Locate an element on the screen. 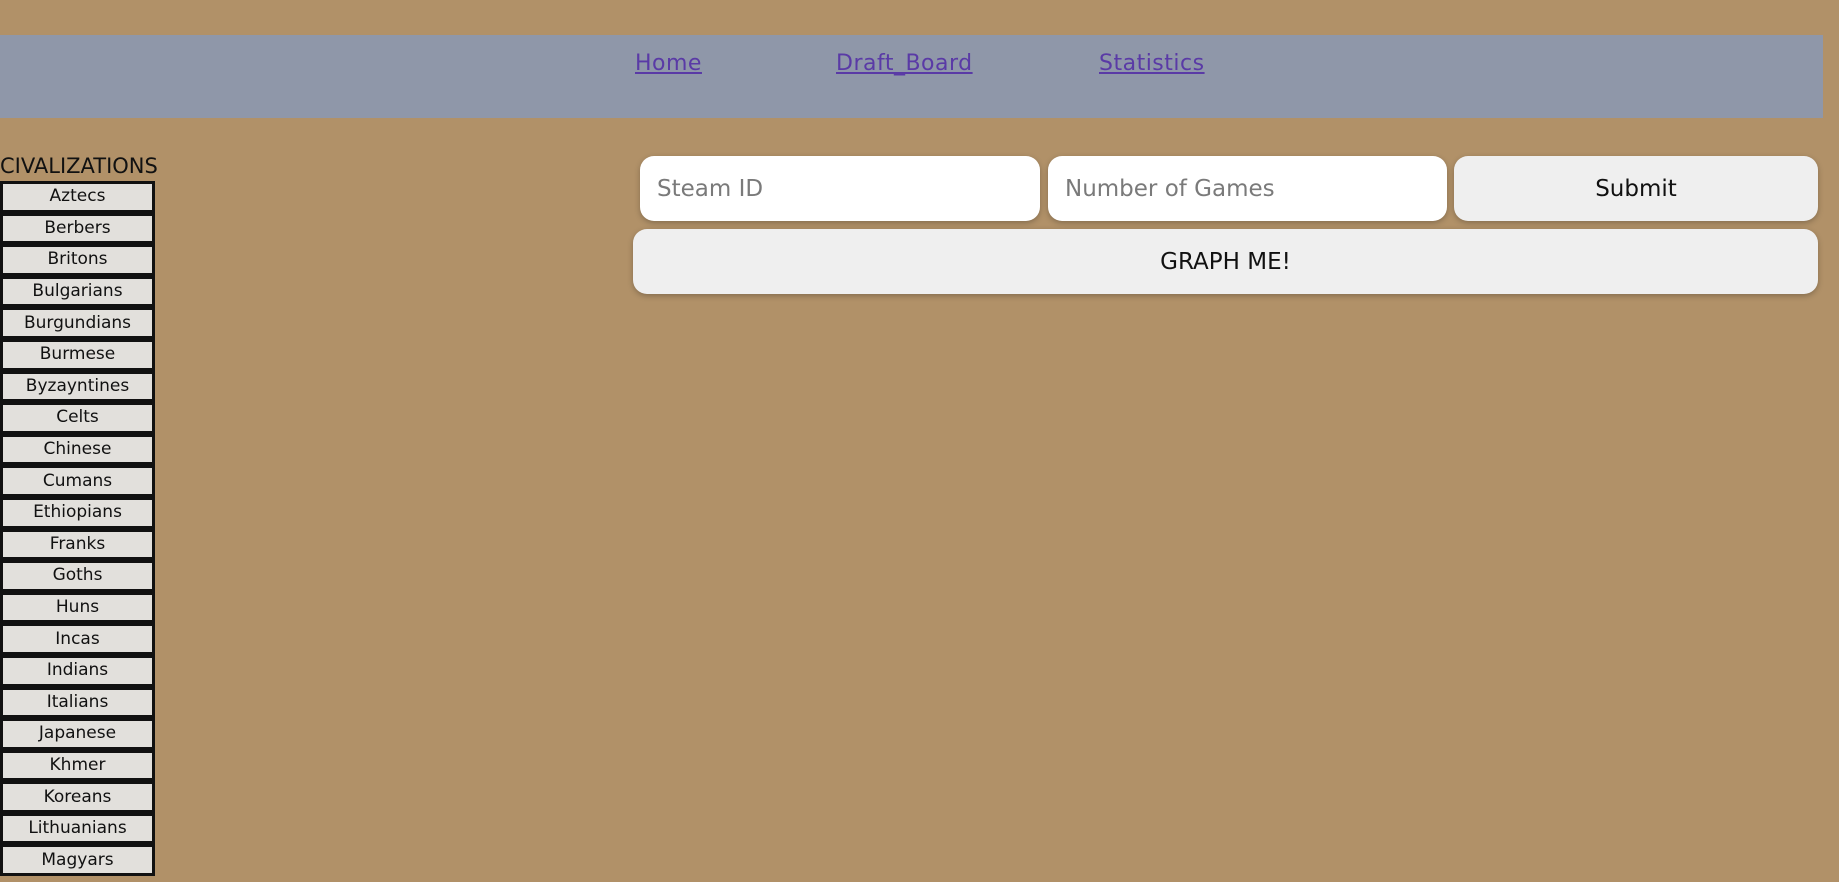 The image size is (1839, 882). nav-link-statistics: Statistics is located at coordinates (1152, 63).